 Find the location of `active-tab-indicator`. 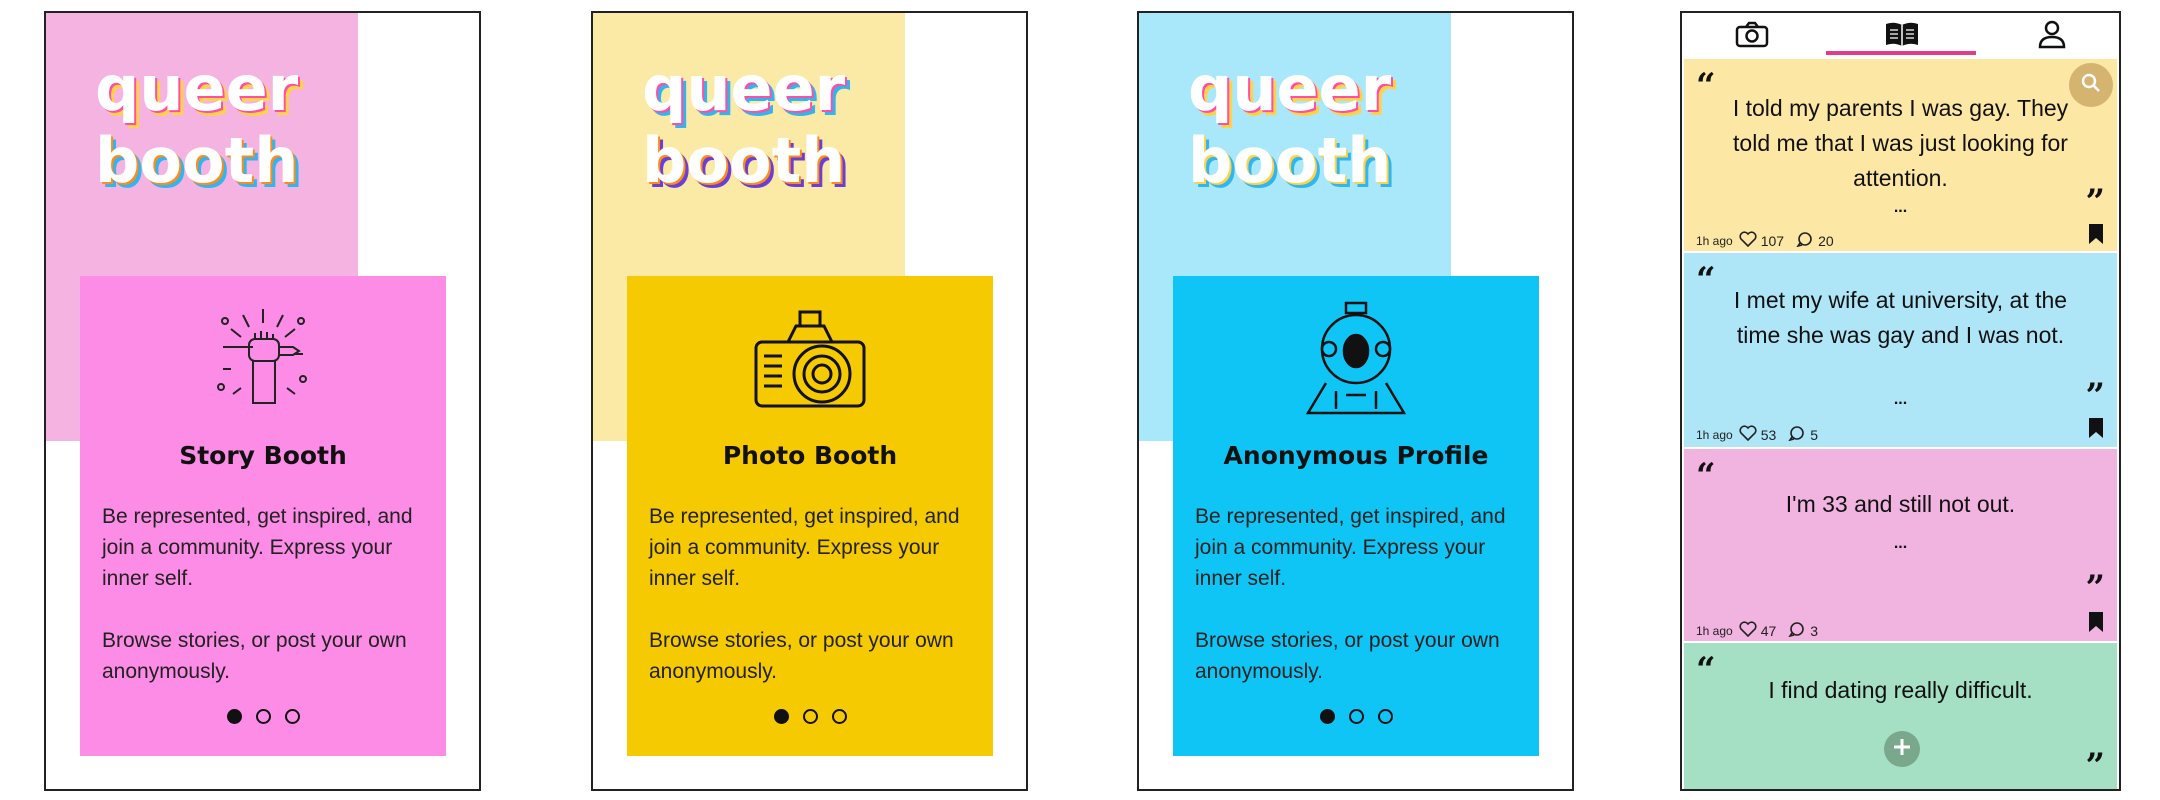

active-tab-indicator is located at coordinates (1901, 53).